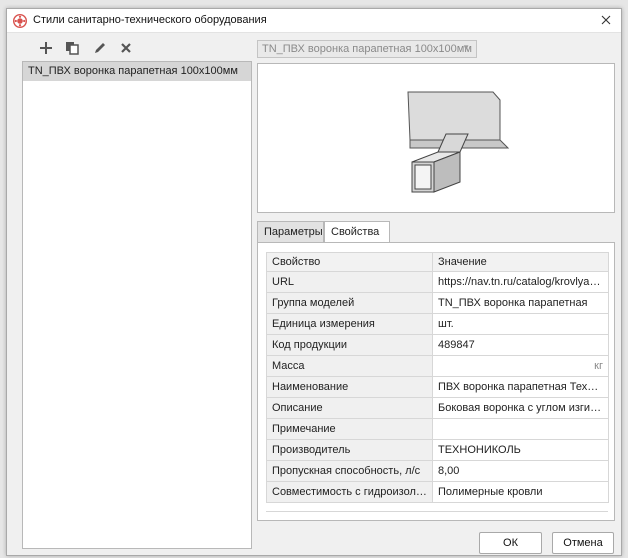 Image resolution: width=628 pixels, height=558 pixels. I want to click on property-value: шт., so click(520, 324).